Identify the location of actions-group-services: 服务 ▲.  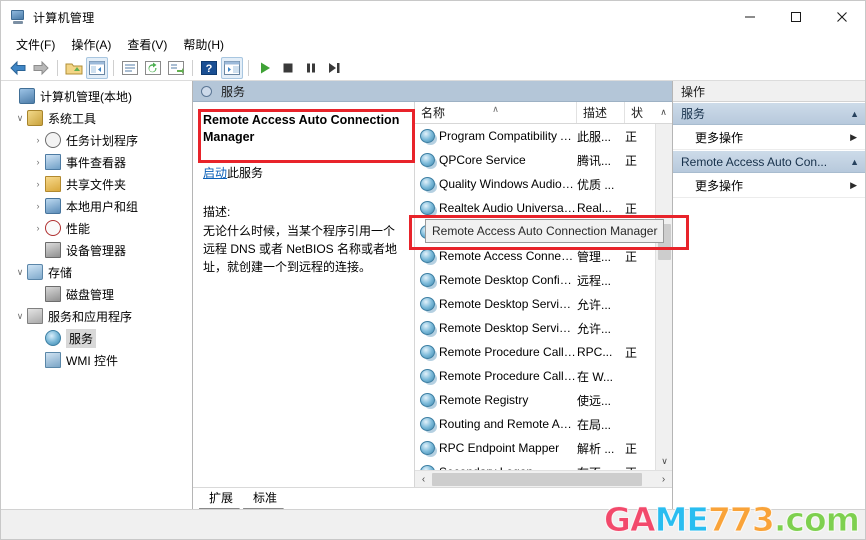
(769, 113).